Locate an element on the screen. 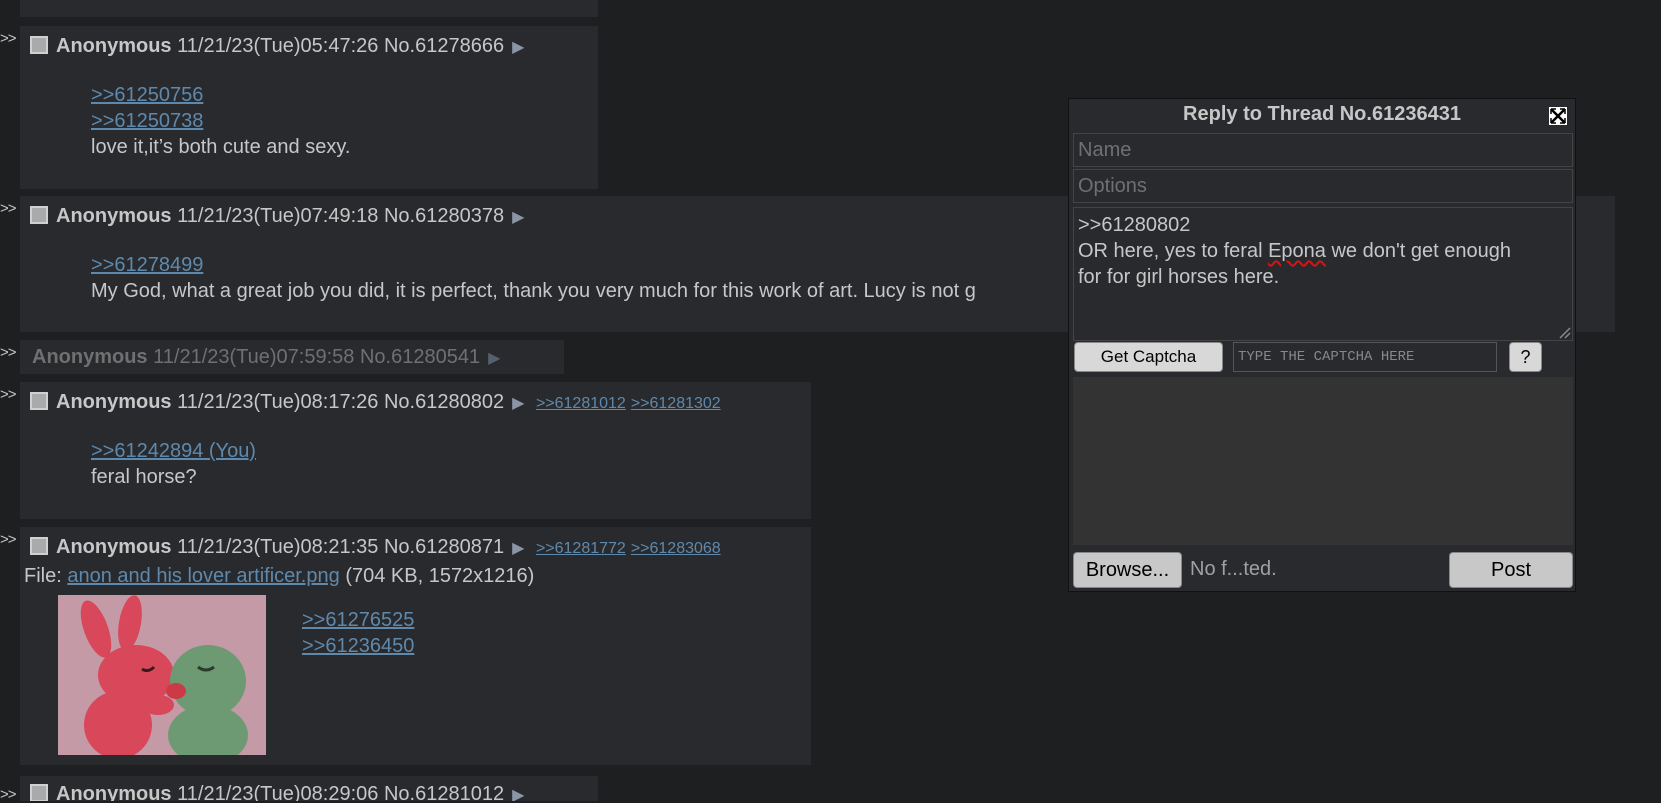 This screenshot has height=803, width=1661. backlink: >>61283068 is located at coordinates (676, 548).